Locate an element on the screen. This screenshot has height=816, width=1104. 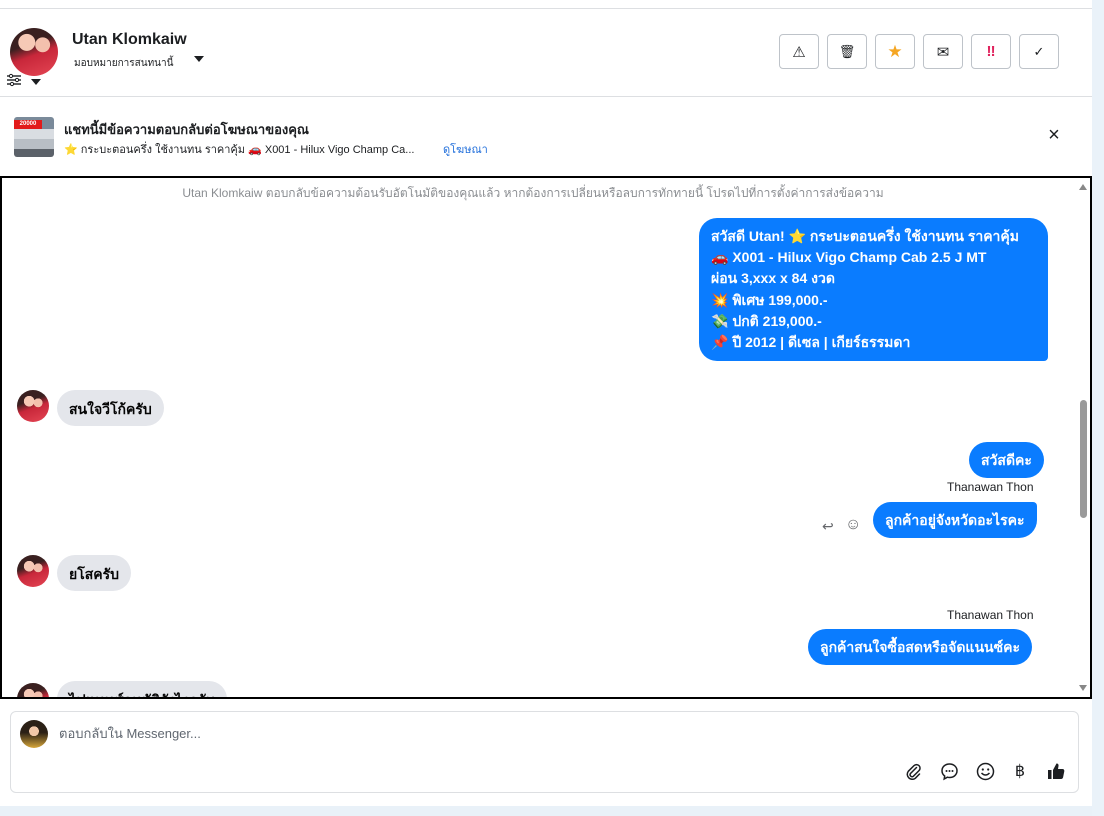
view-ad-link: ดูโฆษณา is located at coordinates (465, 149).